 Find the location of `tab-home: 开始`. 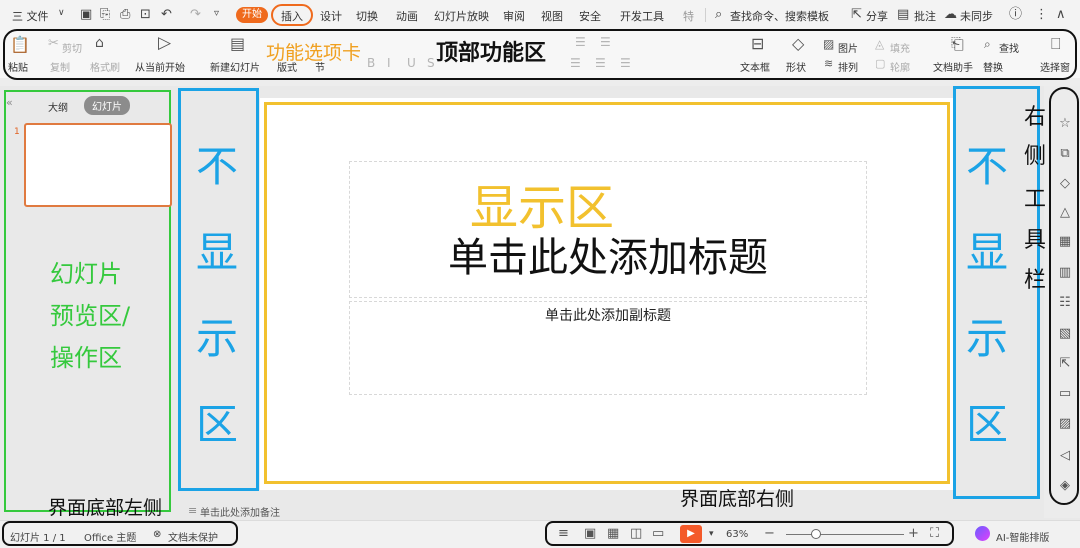

tab-home: 开始 is located at coordinates (252, 15).